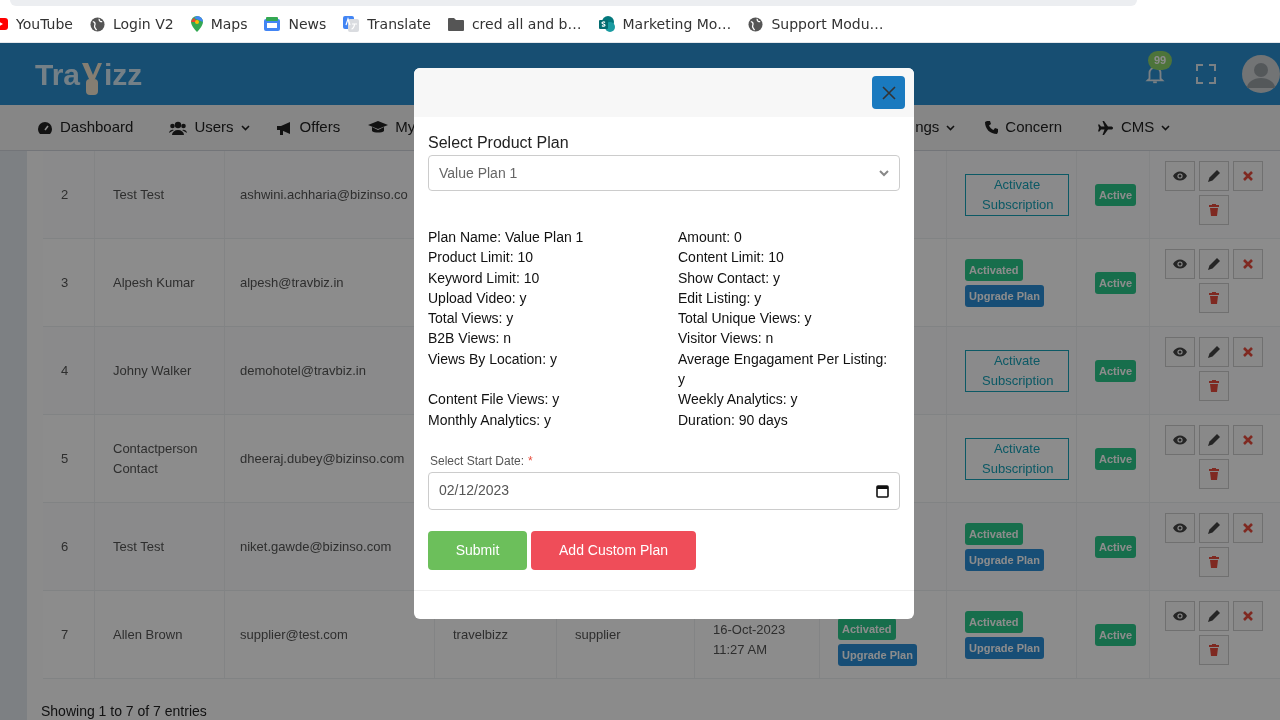 The width and height of the screenshot is (1280, 720). Describe the element at coordinates (731, 258) in the screenshot. I see `detail-text: Content Limit: 10` at that location.